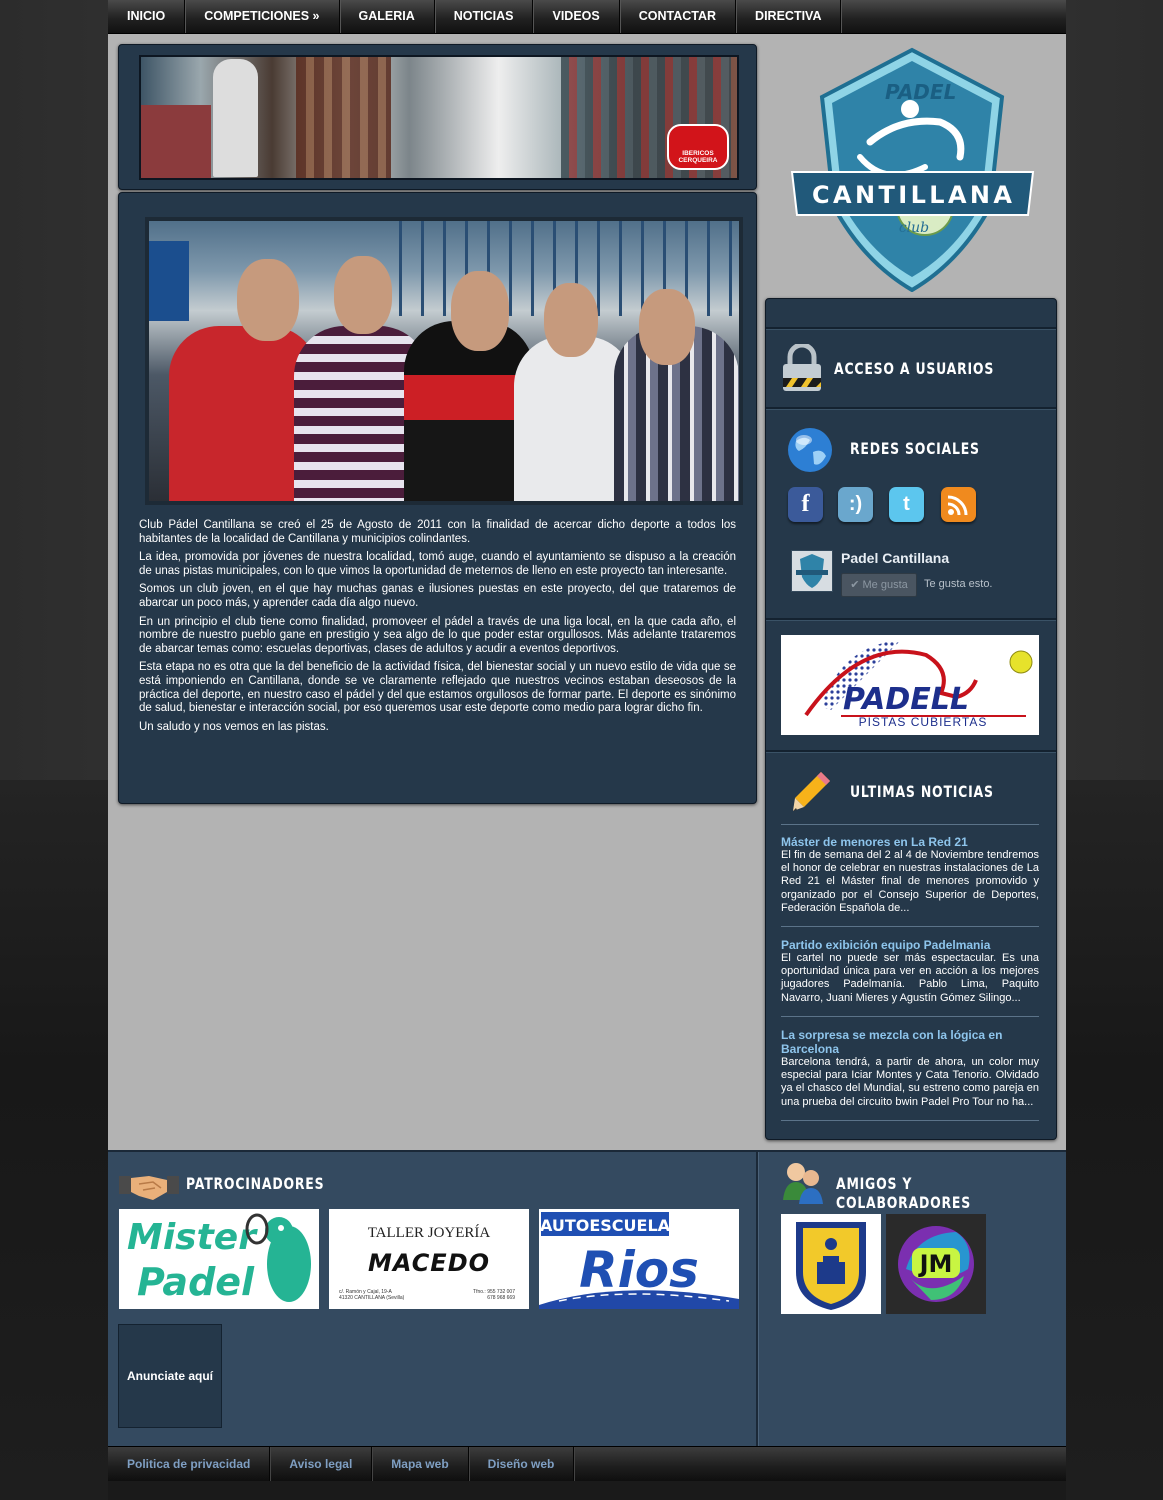 Image resolution: width=1163 pixels, height=1500 pixels. I want to click on mister-padel-line2: Padel, so click(196, 1282).